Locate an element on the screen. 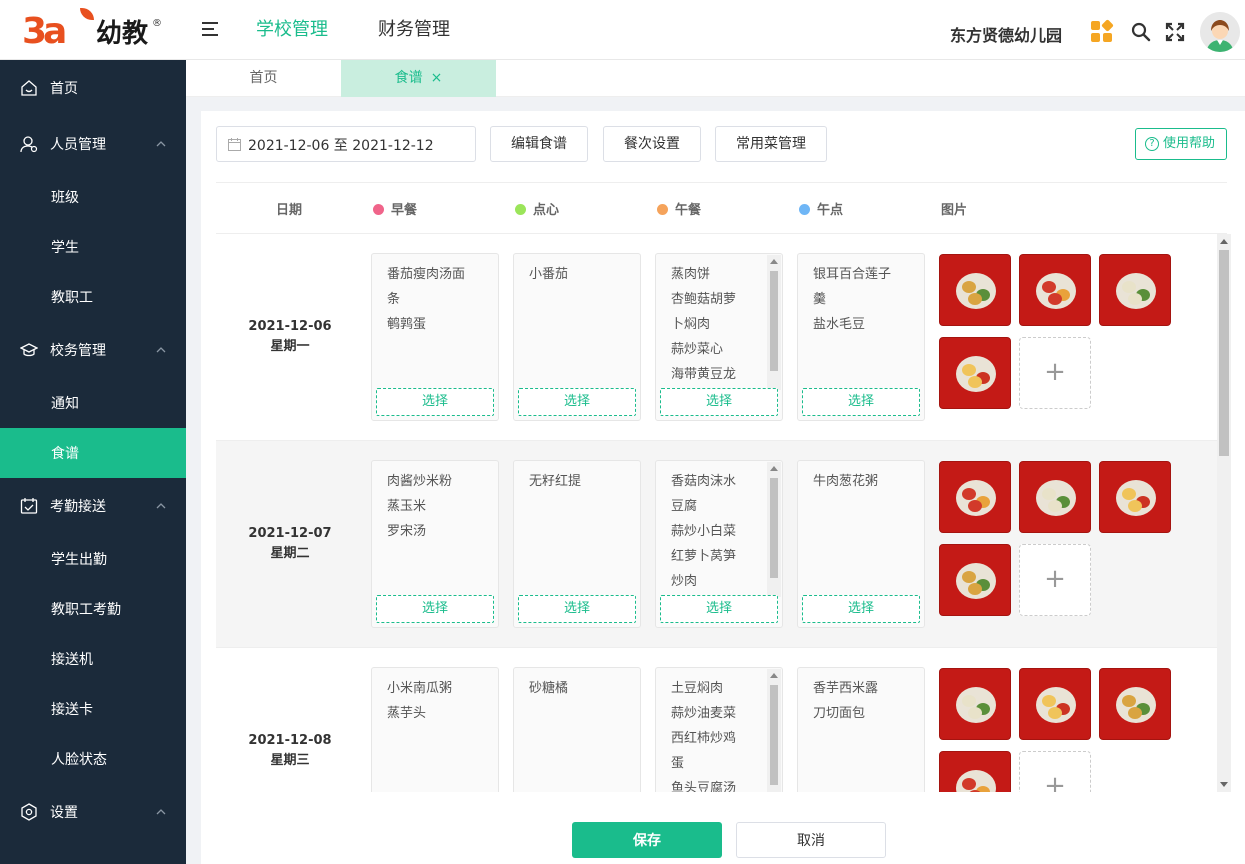 This screenshot has height=864, width=1245. sidebar-item-classes: 班级 is located at coordinates (93, 197).